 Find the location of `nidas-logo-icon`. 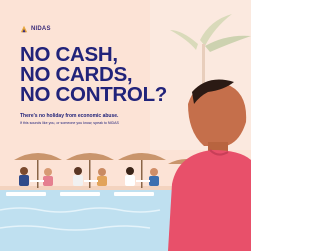

nidas-logo-icon is located at coordinates (24, 29).